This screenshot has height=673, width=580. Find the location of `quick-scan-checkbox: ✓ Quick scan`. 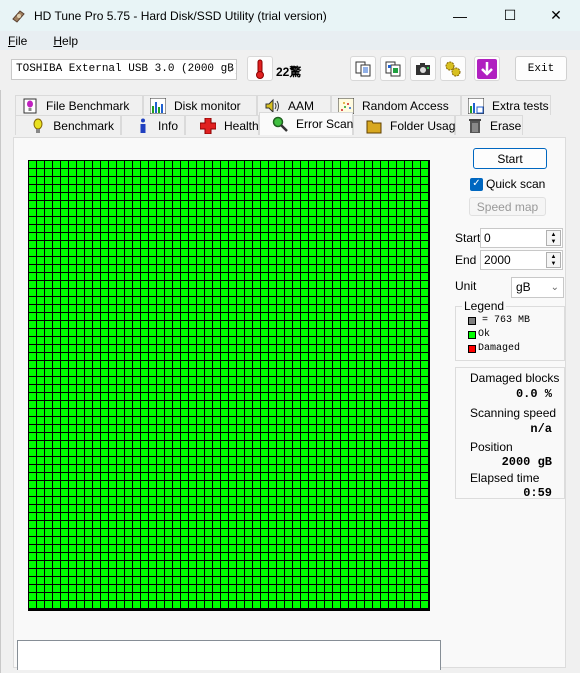

quick-scan-checkbox: ✓ Quick scan is located at coordinates (507, 184).